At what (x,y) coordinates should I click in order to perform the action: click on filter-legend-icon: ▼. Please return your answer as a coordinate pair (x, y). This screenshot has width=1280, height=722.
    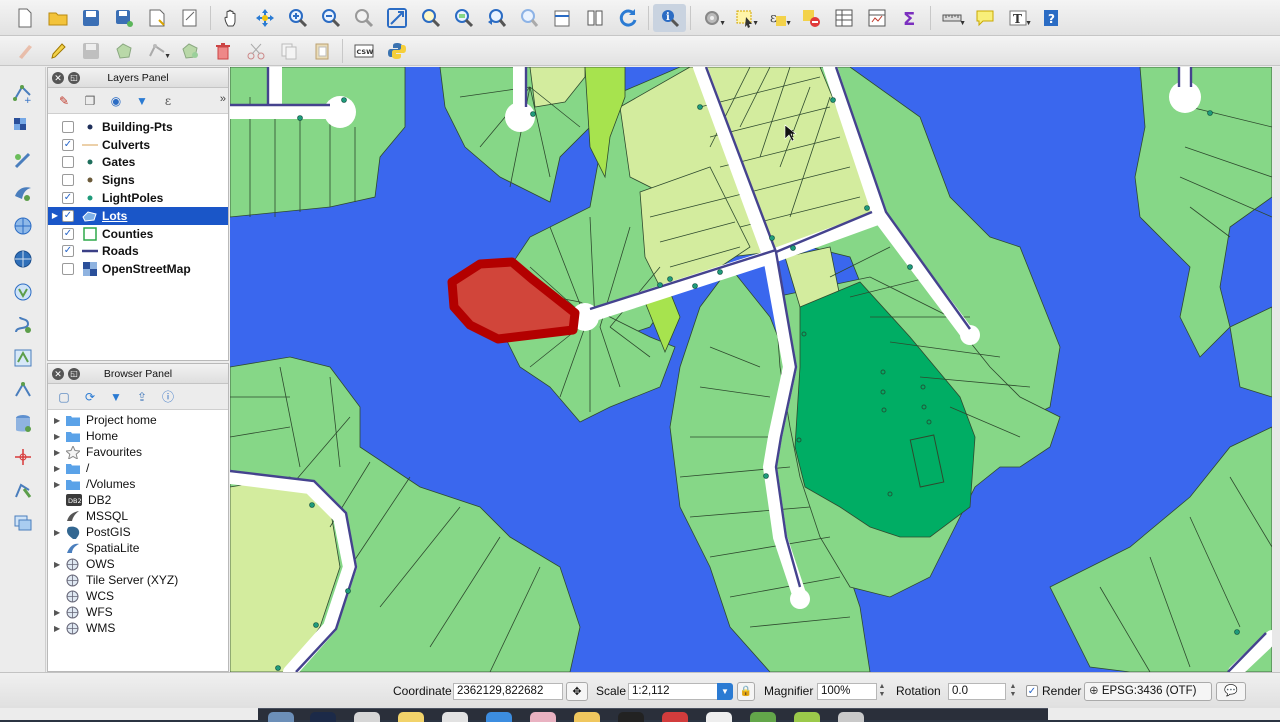
    Looking at the image, I should click on (142, 101).